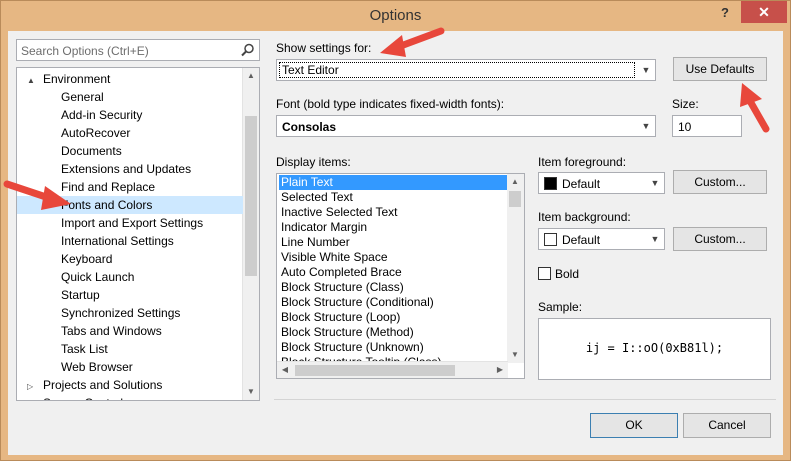  What do you see at coordinates (393, 317) in the screenshot?
I see `display-item: Block Structure (Loop)` at bounding box center [393, 317].